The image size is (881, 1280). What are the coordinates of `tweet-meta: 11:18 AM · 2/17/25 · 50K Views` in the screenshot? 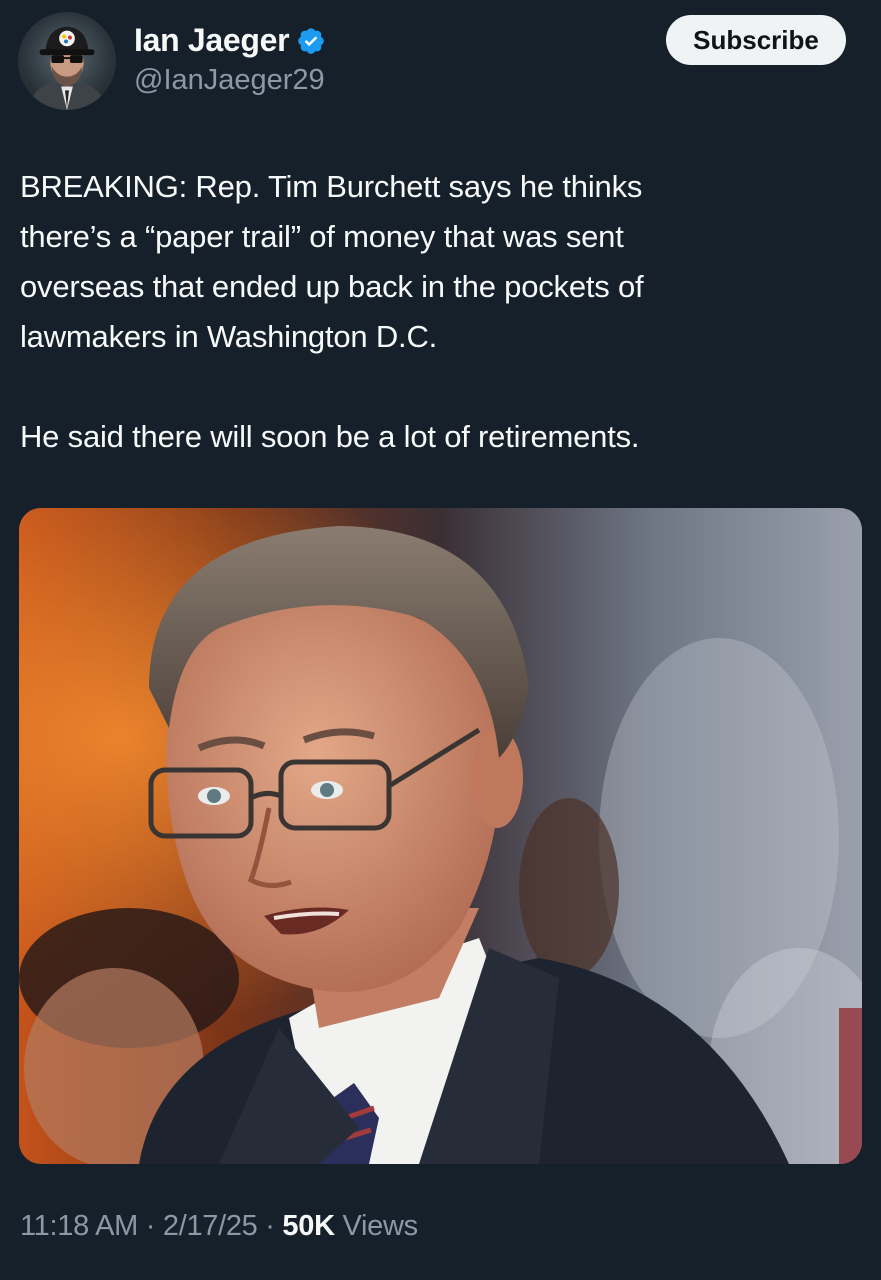 It's located at (219, 1226).